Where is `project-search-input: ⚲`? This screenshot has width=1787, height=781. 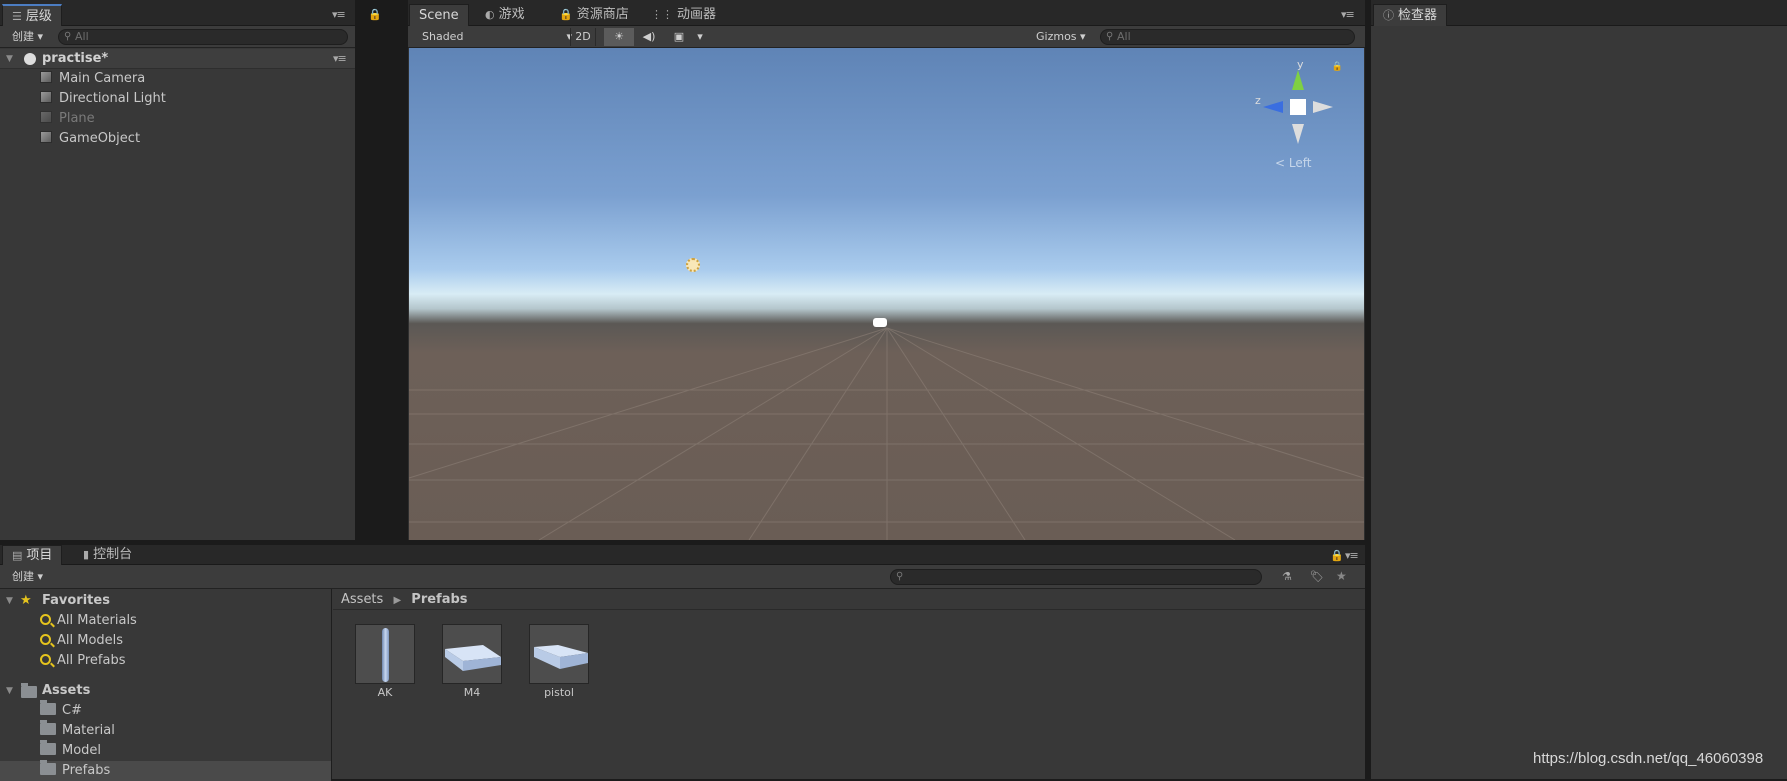
project-search-input: ⚲ is located at coordinates (1076, 577).